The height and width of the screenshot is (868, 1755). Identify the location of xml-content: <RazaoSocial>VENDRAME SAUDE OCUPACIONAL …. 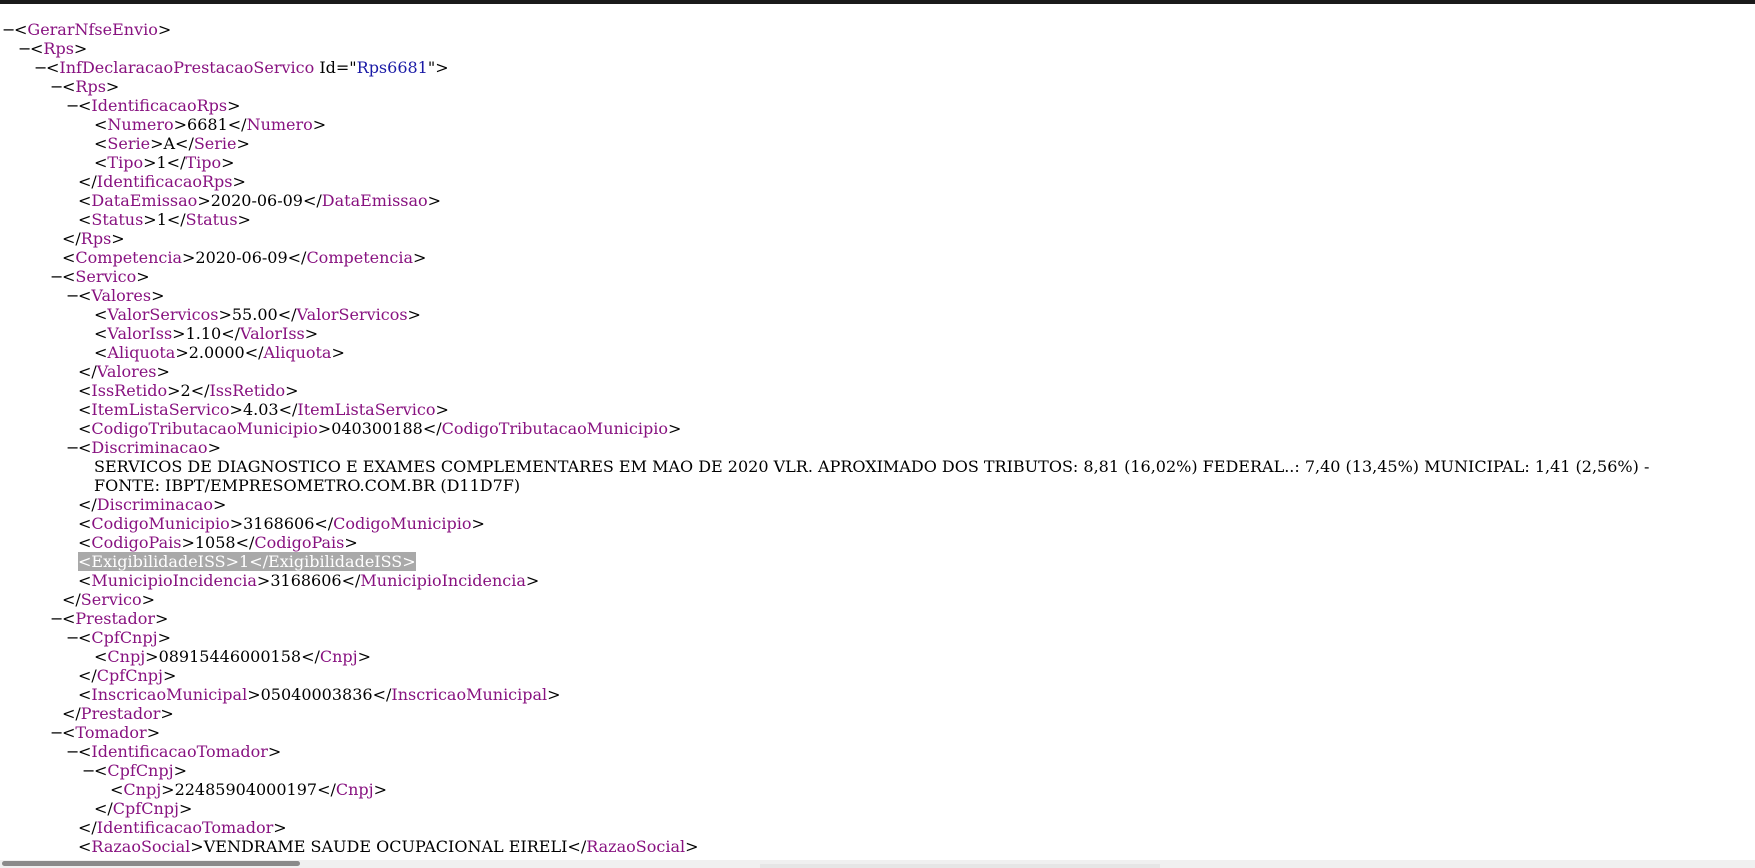
(388, 846).